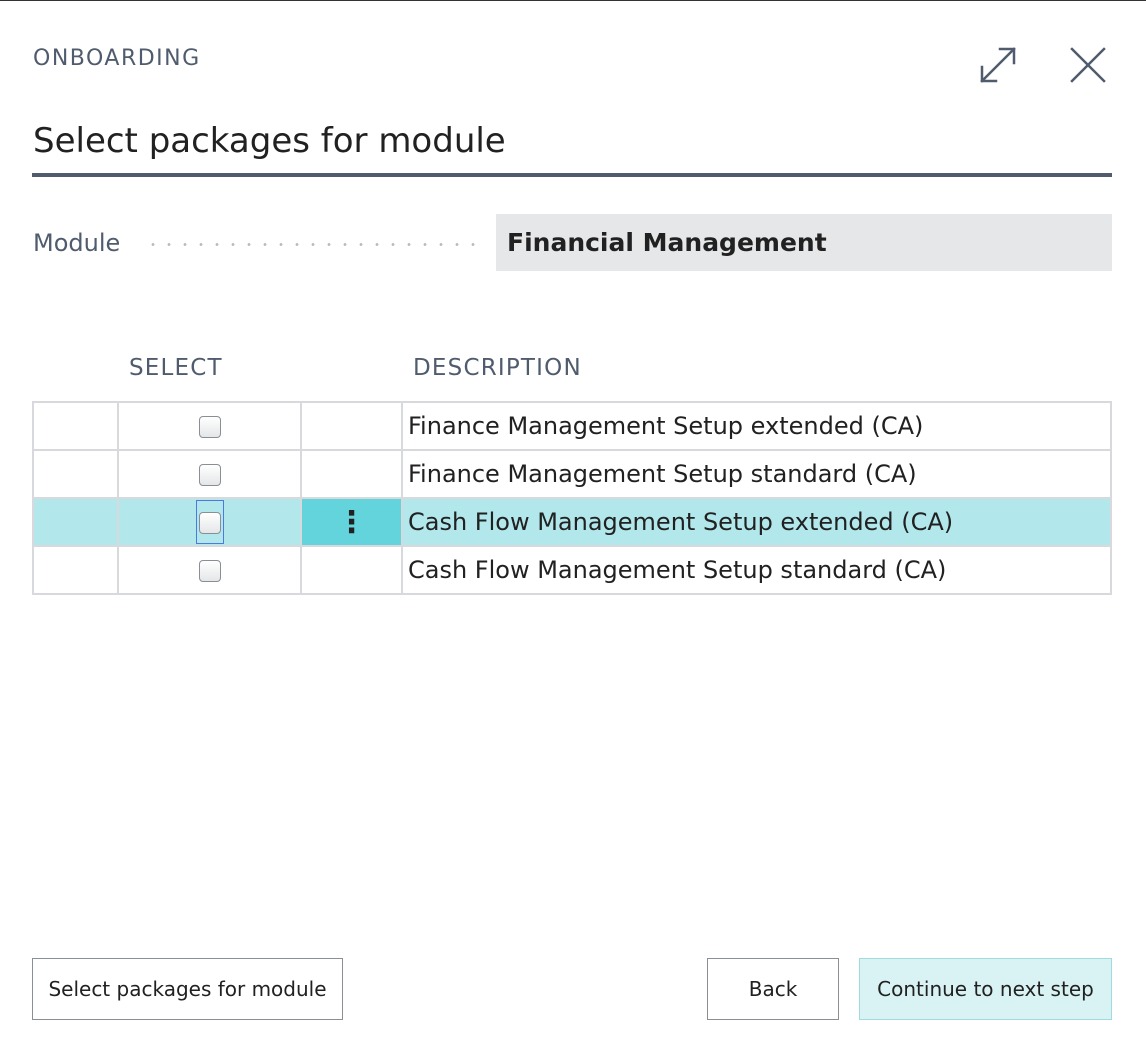 This screenshot has height=1050, width=1146. Describe the element at coordinates (315, 244) in the screenshot. I see `field-leader-dots` at that location.